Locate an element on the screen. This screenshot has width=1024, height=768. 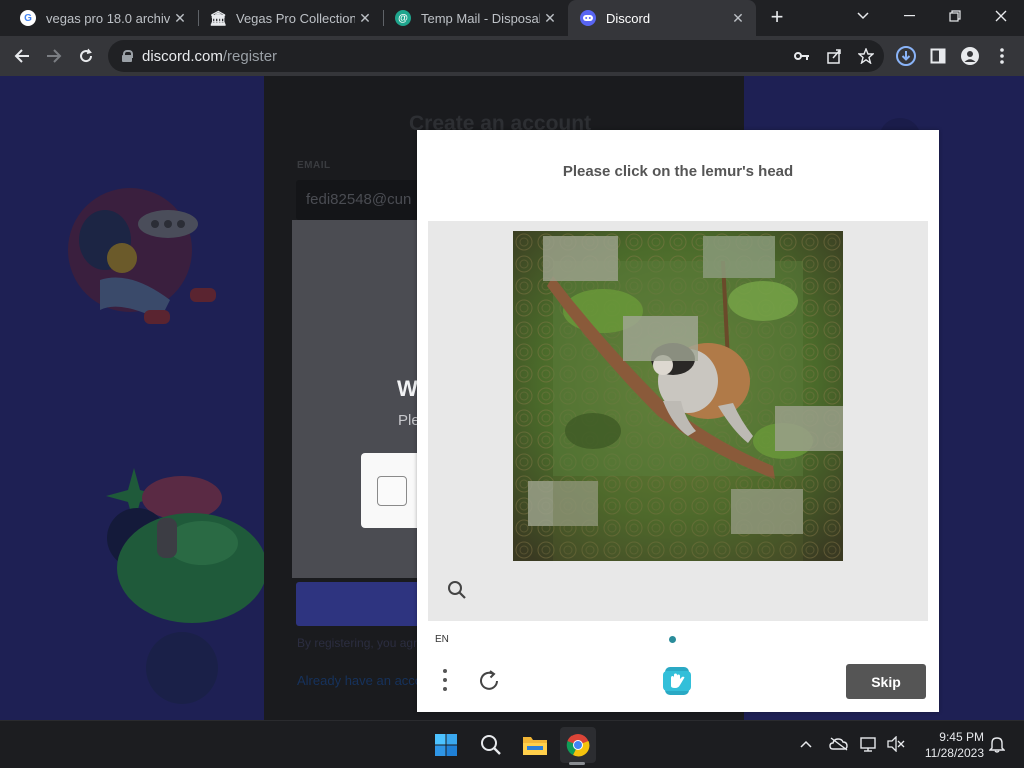
skip-button: Skip is located at coordinates (886, 681).